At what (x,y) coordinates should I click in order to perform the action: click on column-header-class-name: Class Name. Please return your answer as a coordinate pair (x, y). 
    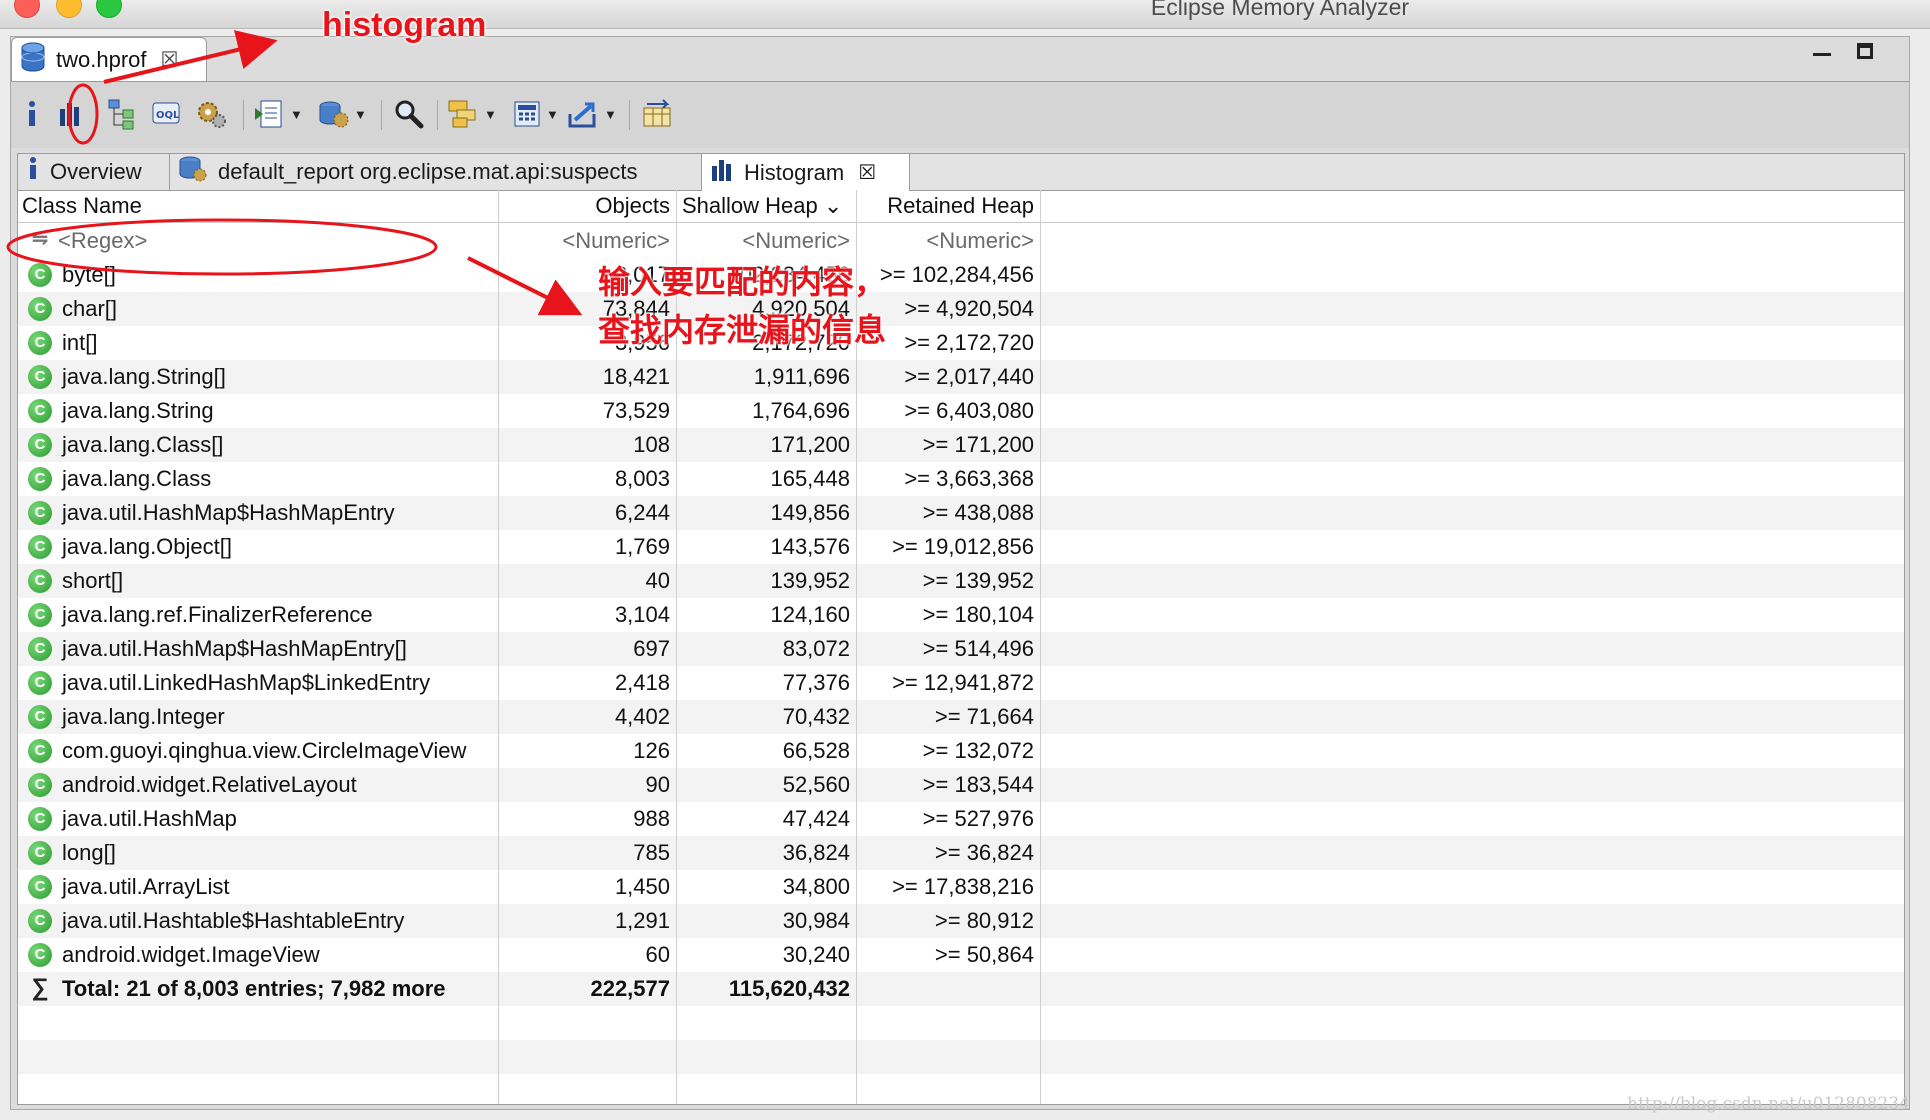
    Looking at the image, I should click on (258, 206).